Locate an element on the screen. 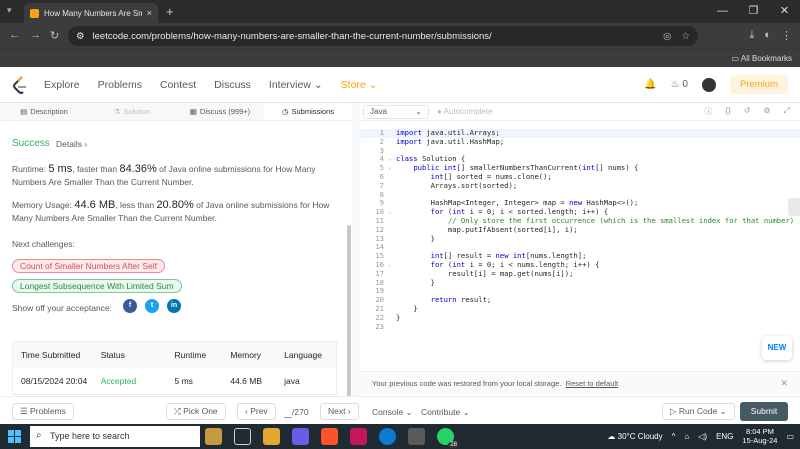 Image resolution: width=800 pixels, height=449 pixels. windows-start-icon is located at coordinates (14, 436).